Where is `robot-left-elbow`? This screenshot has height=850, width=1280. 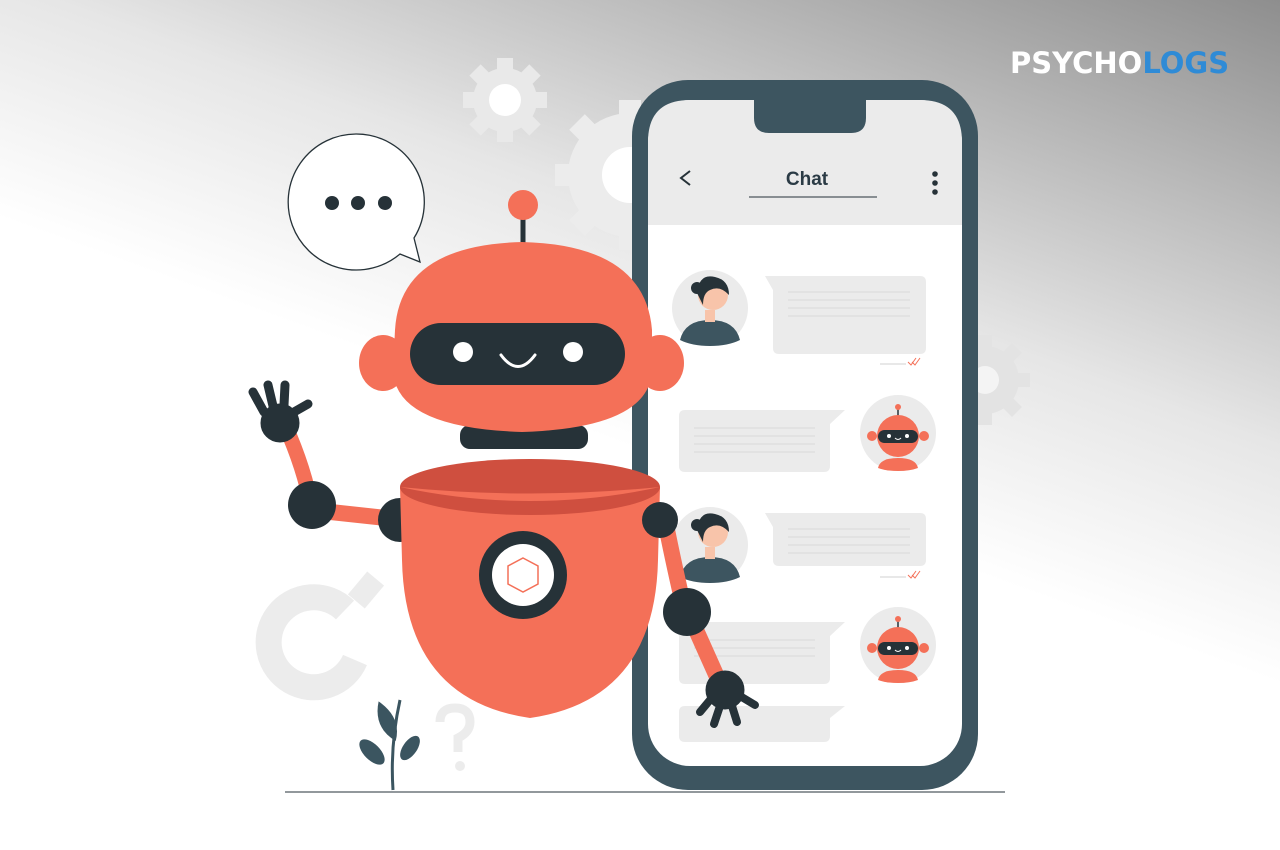 robot-left-elbow is located at coordinates (312, 505).